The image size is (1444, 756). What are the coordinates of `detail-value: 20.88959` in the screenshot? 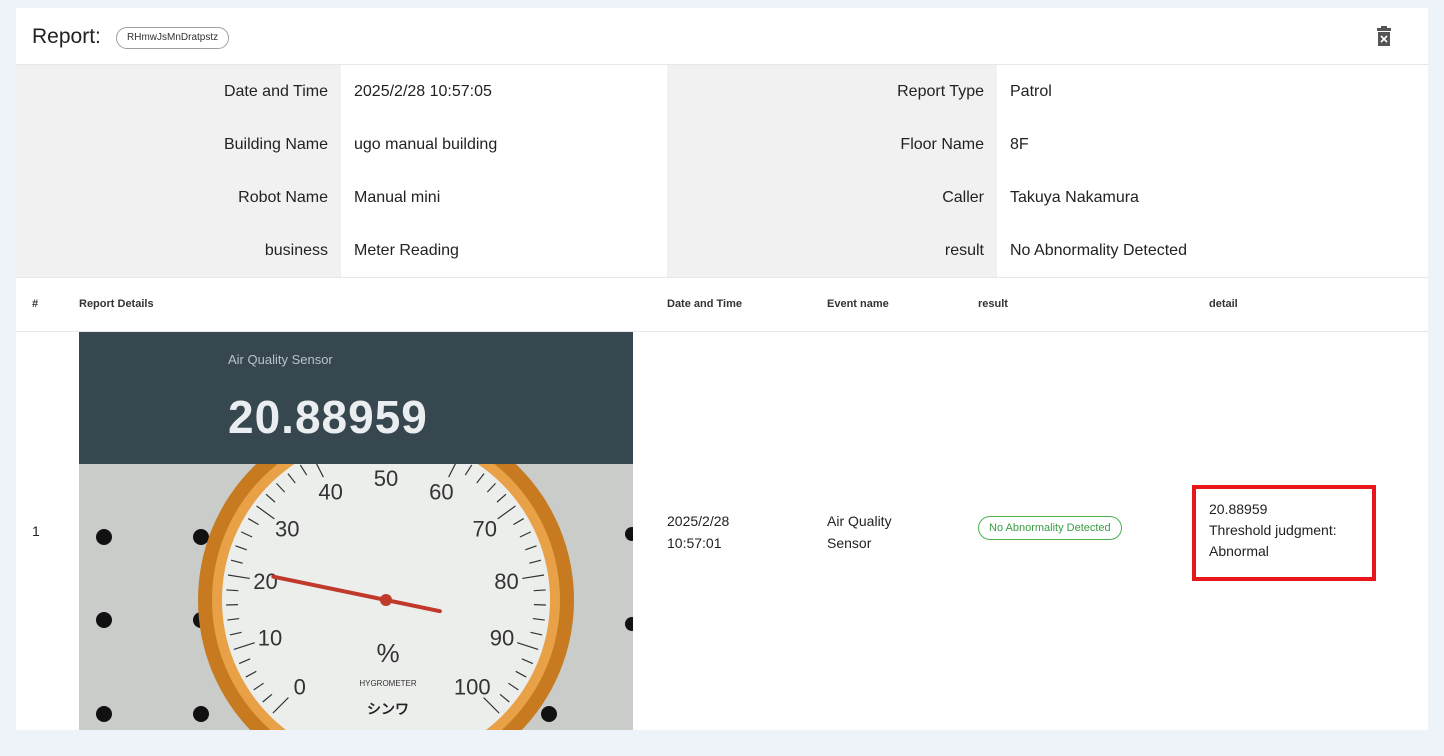 It's located at (1238, 509).